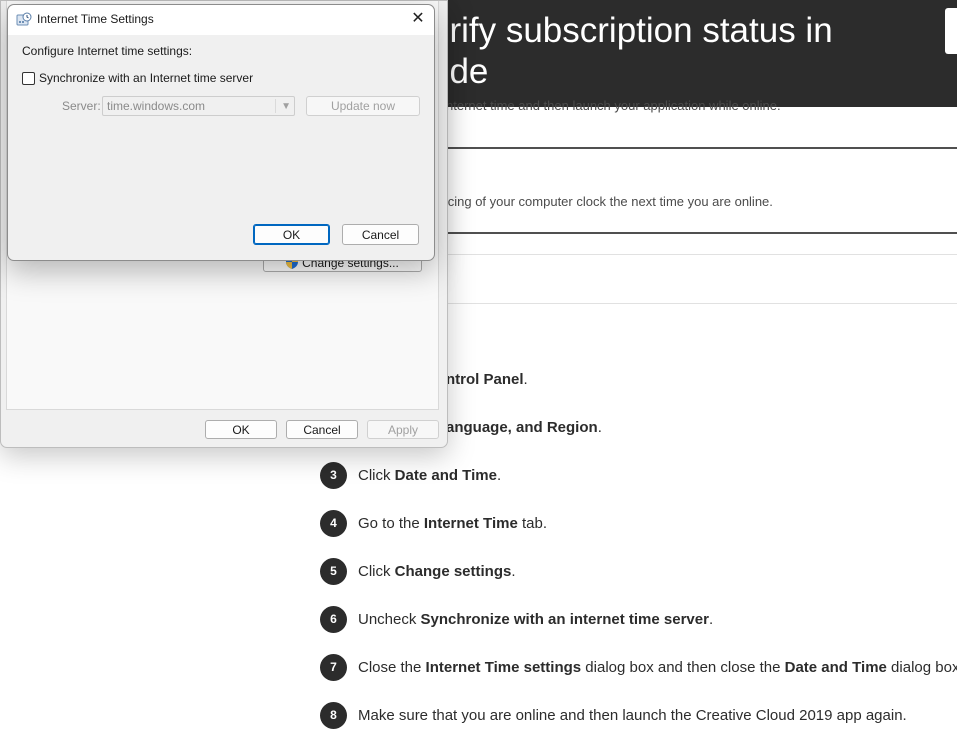 Image resolution: width=957 pixels, height=743 pixels. I want to click on server-dropdown: time.windows.com ▼, so click(198, 106).